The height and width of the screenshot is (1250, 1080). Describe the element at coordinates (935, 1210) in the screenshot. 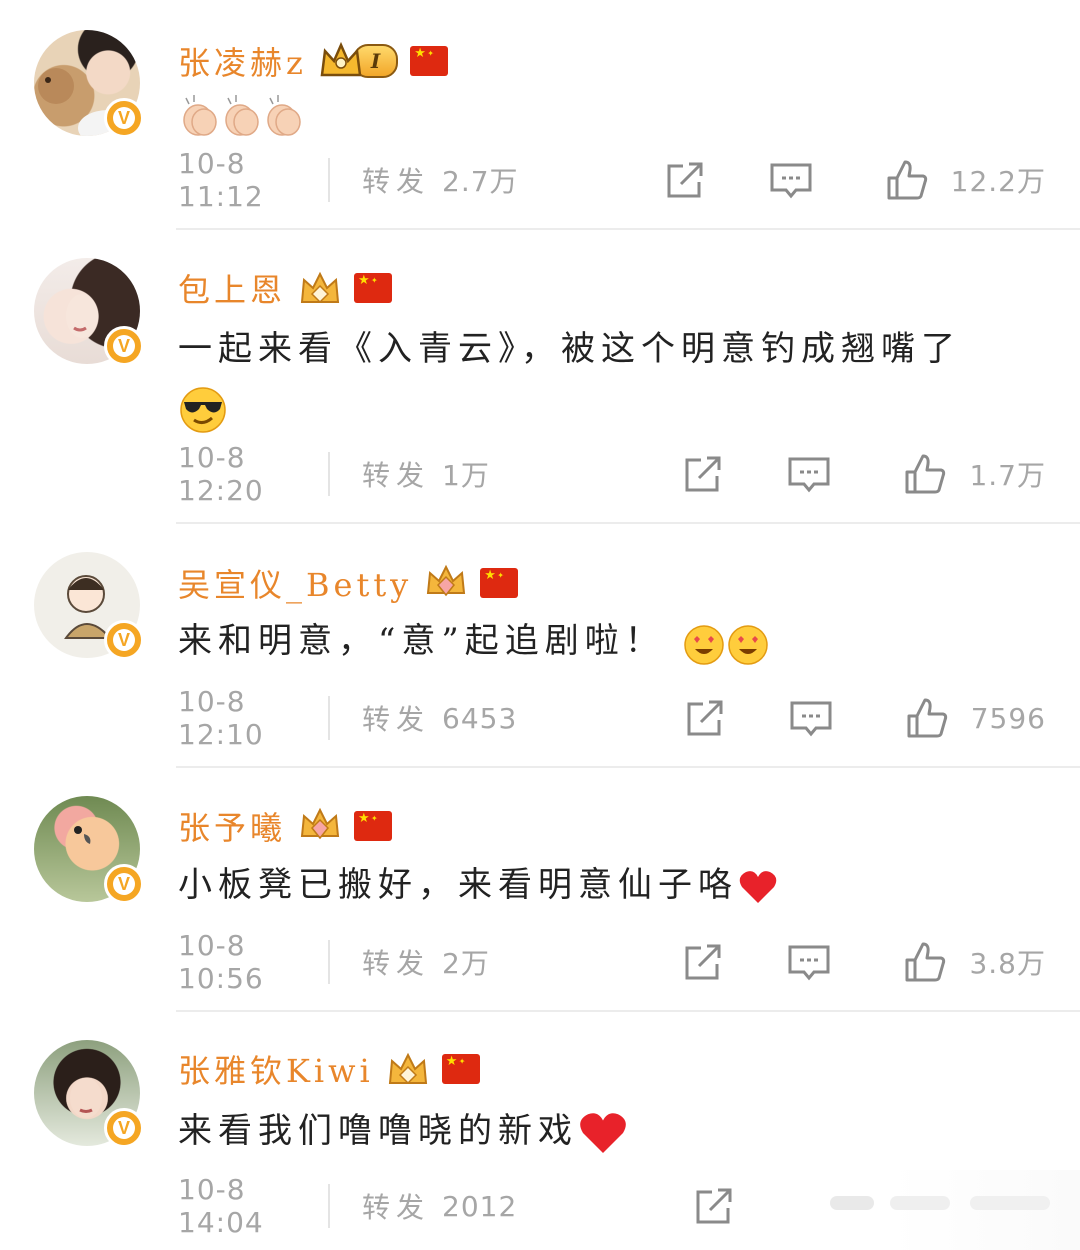

I see `blurred-overlay` at that location.